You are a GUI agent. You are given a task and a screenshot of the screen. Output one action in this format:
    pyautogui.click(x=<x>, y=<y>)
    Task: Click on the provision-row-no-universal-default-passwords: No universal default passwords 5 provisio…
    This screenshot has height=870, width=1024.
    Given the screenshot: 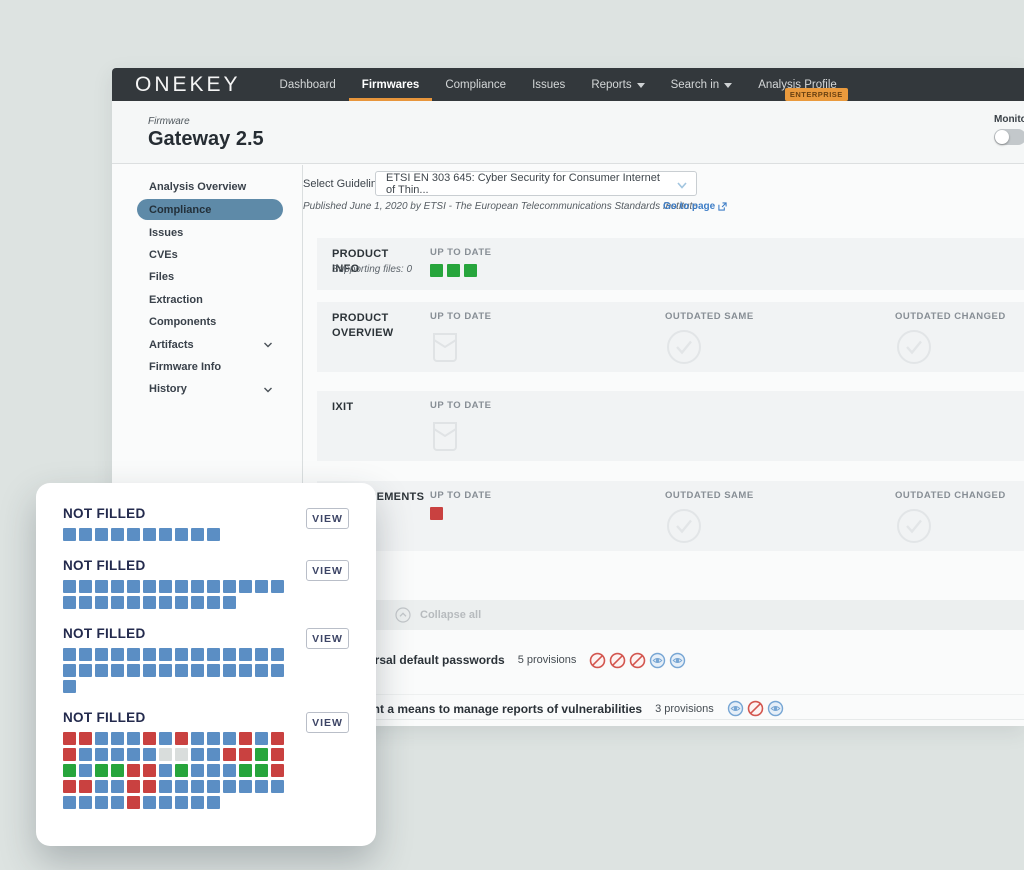 What is the action you would take?
    pyautogui.click(x=670, y=660)
    